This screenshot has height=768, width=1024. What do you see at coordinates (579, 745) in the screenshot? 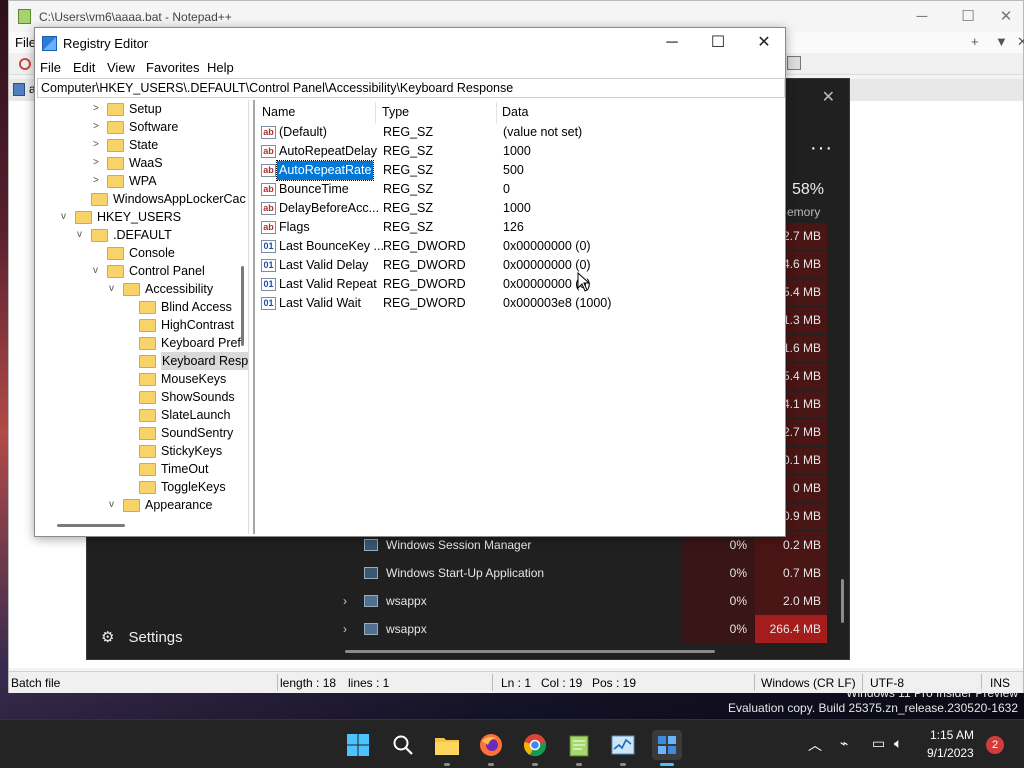
I see `notepadpp-button` at bounding box center [579, 745].